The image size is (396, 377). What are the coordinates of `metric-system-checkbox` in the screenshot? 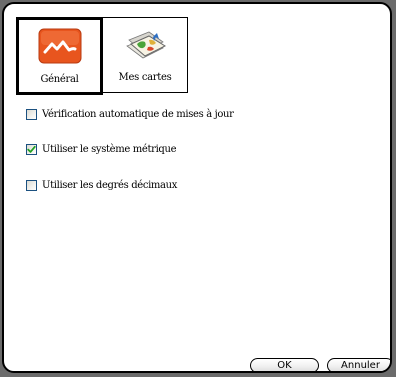 It's located at (31, 149).